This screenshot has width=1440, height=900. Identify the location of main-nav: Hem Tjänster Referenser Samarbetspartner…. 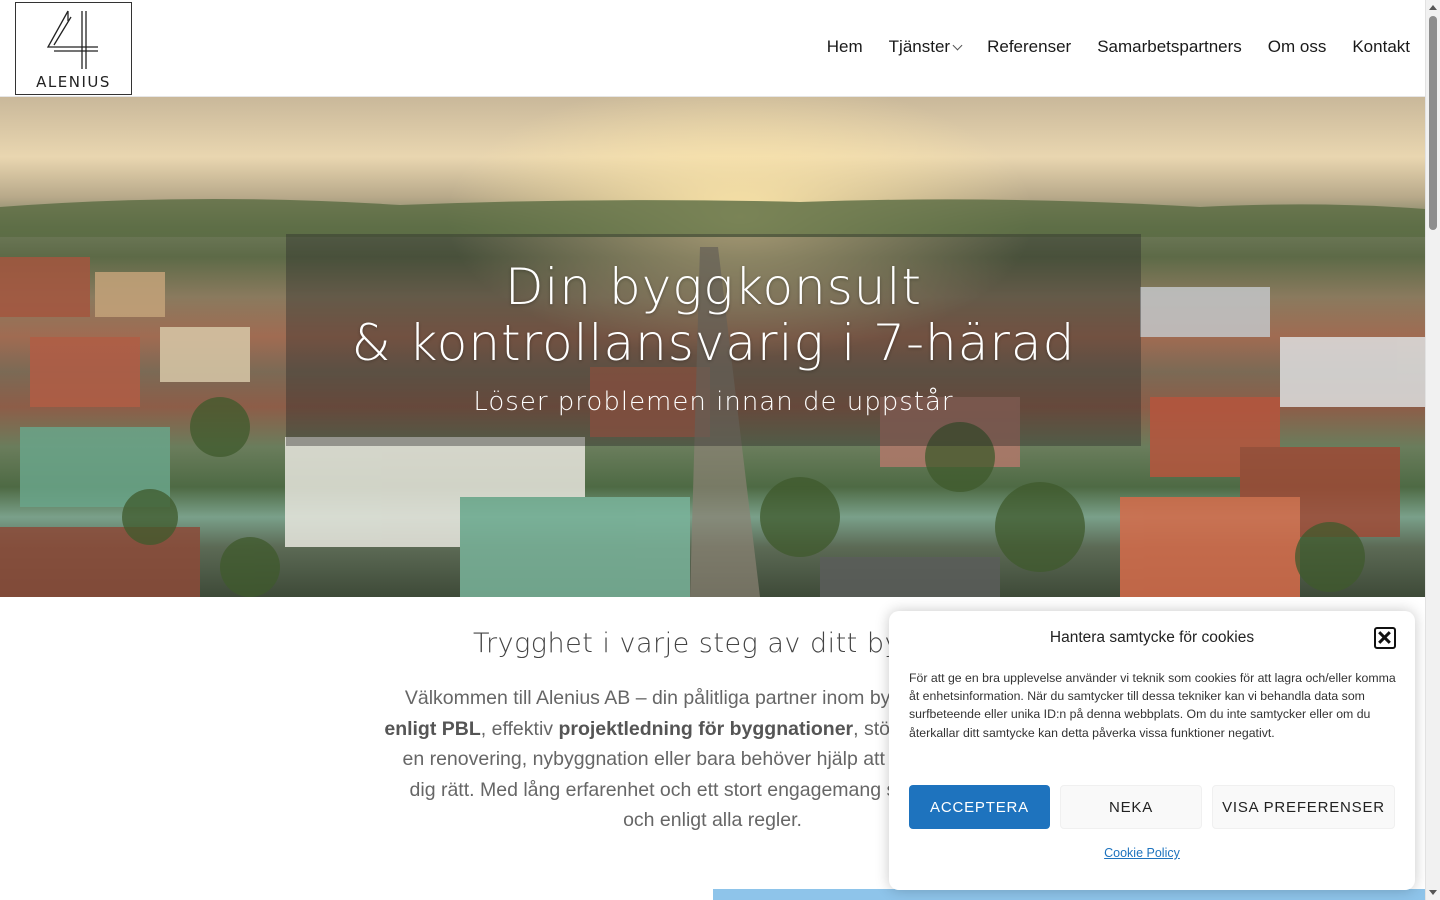
(1118, 47).